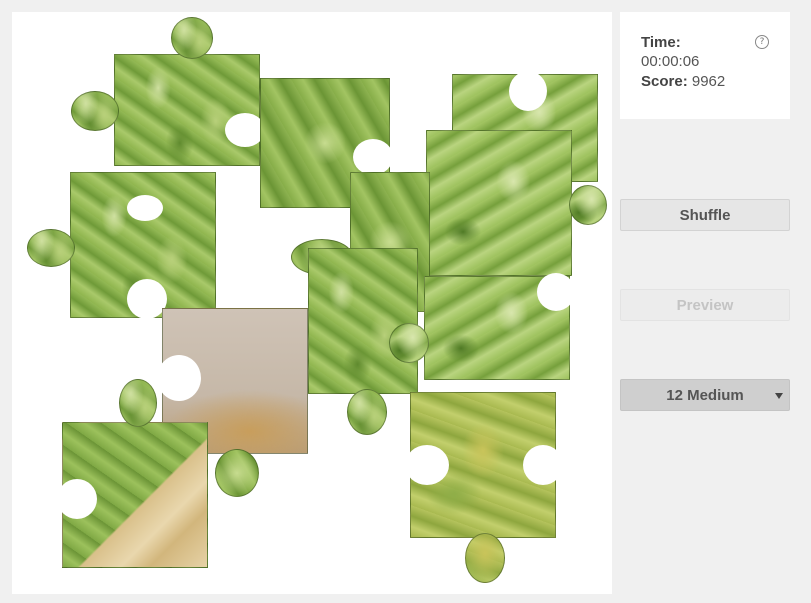 The height and width of the screenshot is (603, 811). I want to click on score-panel: Time: ? 00:00:06 Score: 9962, so click(705, 65).